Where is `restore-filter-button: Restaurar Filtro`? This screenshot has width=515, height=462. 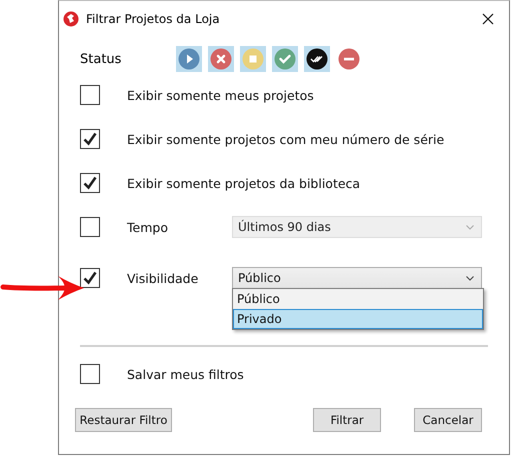 restore-filter-button: Restaurar Filtro is located at coordinates (123, 420).